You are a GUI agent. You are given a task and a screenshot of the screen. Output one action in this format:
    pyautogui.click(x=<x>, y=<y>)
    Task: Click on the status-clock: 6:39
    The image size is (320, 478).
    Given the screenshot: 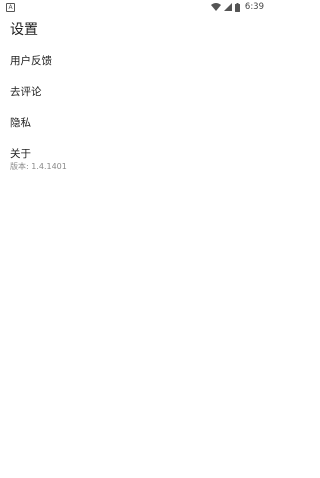 What is the action you would take?
    pyautogui.click(x=254, y=7)
    